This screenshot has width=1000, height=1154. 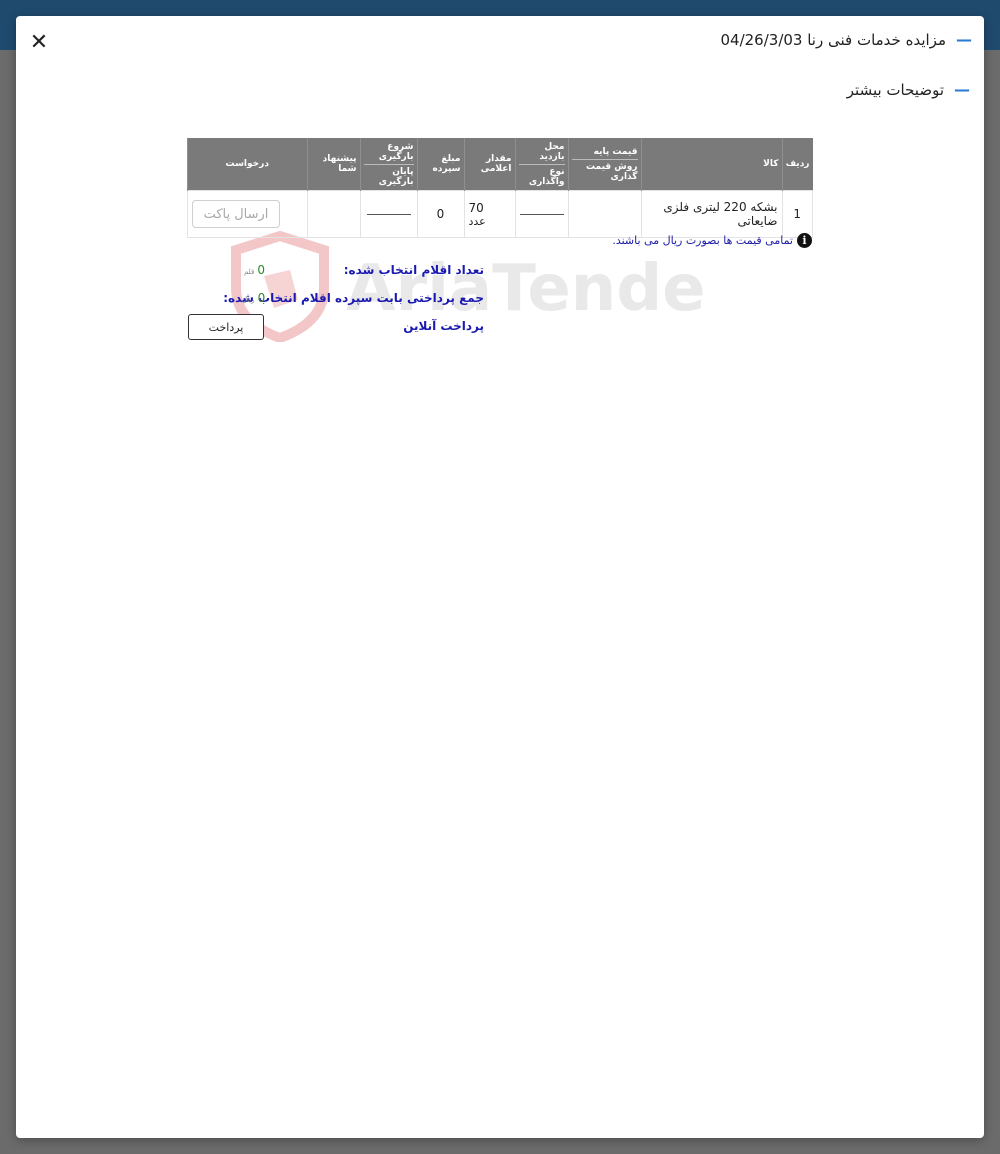 I want to click on col-header-request: درخواست, so click(x=247, y=164).